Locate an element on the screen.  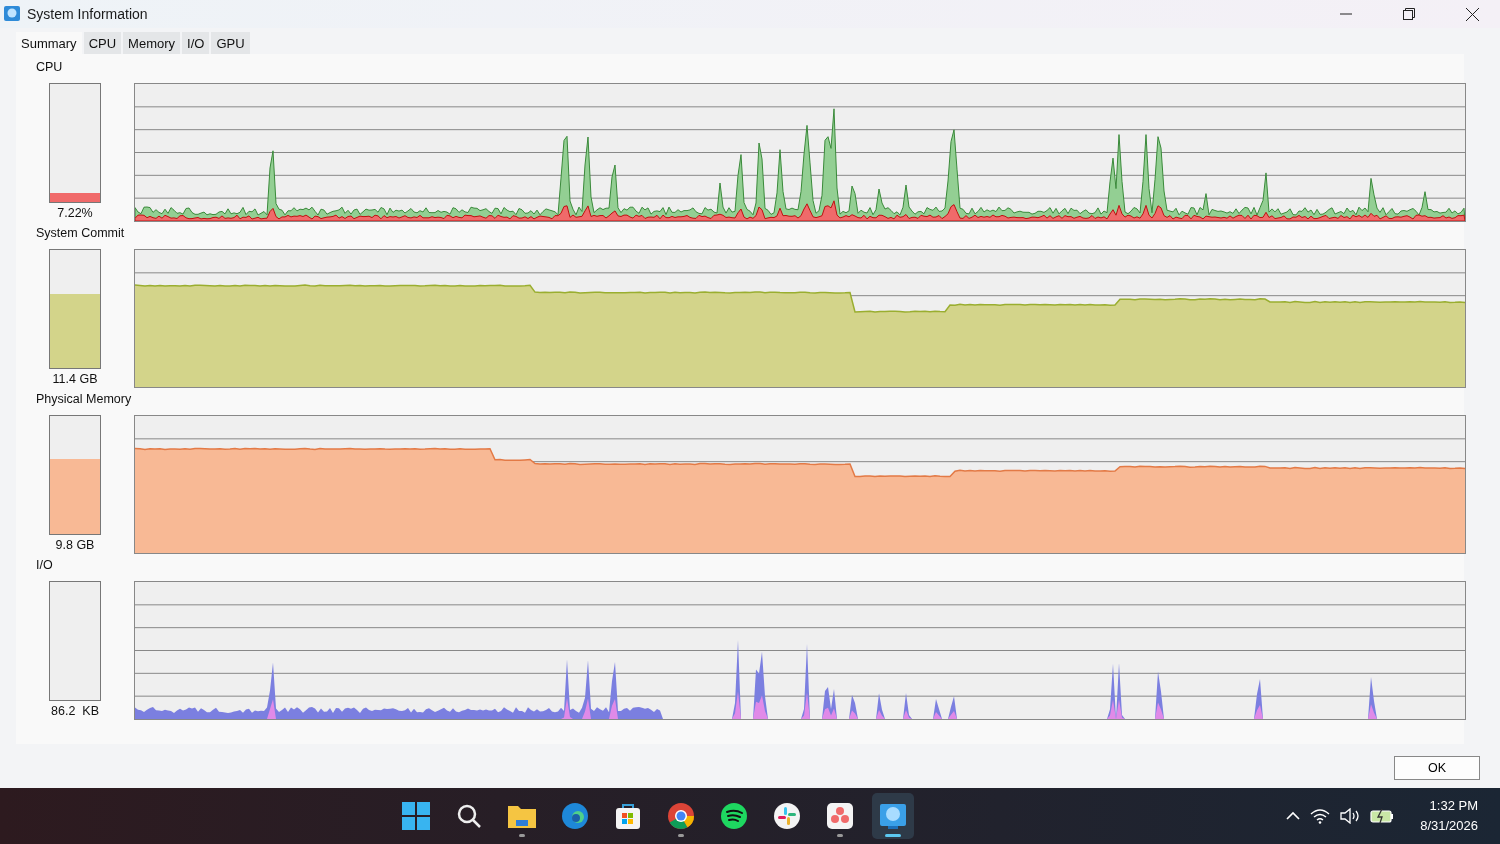
tab: Summary is located at coordinates (49, 43).